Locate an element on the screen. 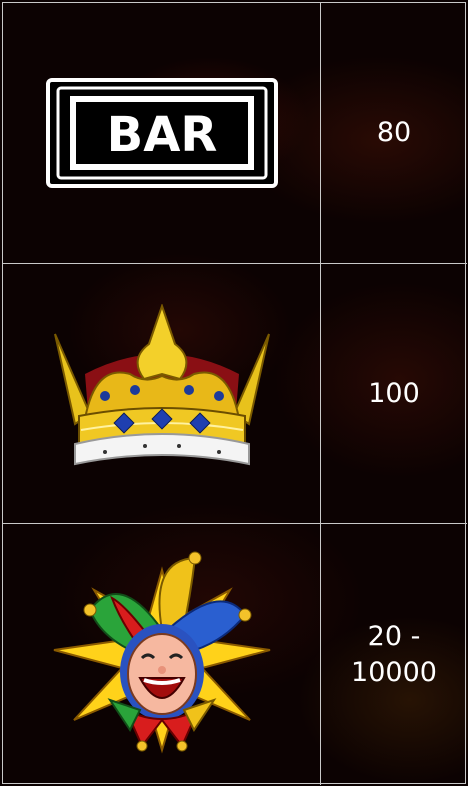 This screenshot has height=786, width=468. payout-value-bar: 80 is located at coordinates (394, 132).